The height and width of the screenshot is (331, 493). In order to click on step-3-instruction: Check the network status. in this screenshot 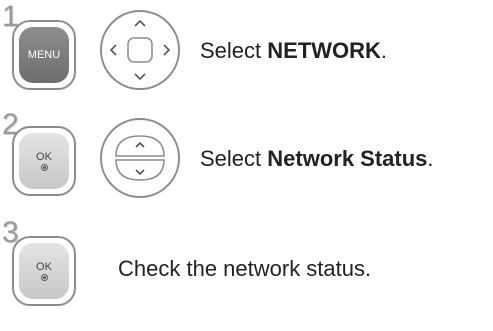, I will do `click(244, 269)`.